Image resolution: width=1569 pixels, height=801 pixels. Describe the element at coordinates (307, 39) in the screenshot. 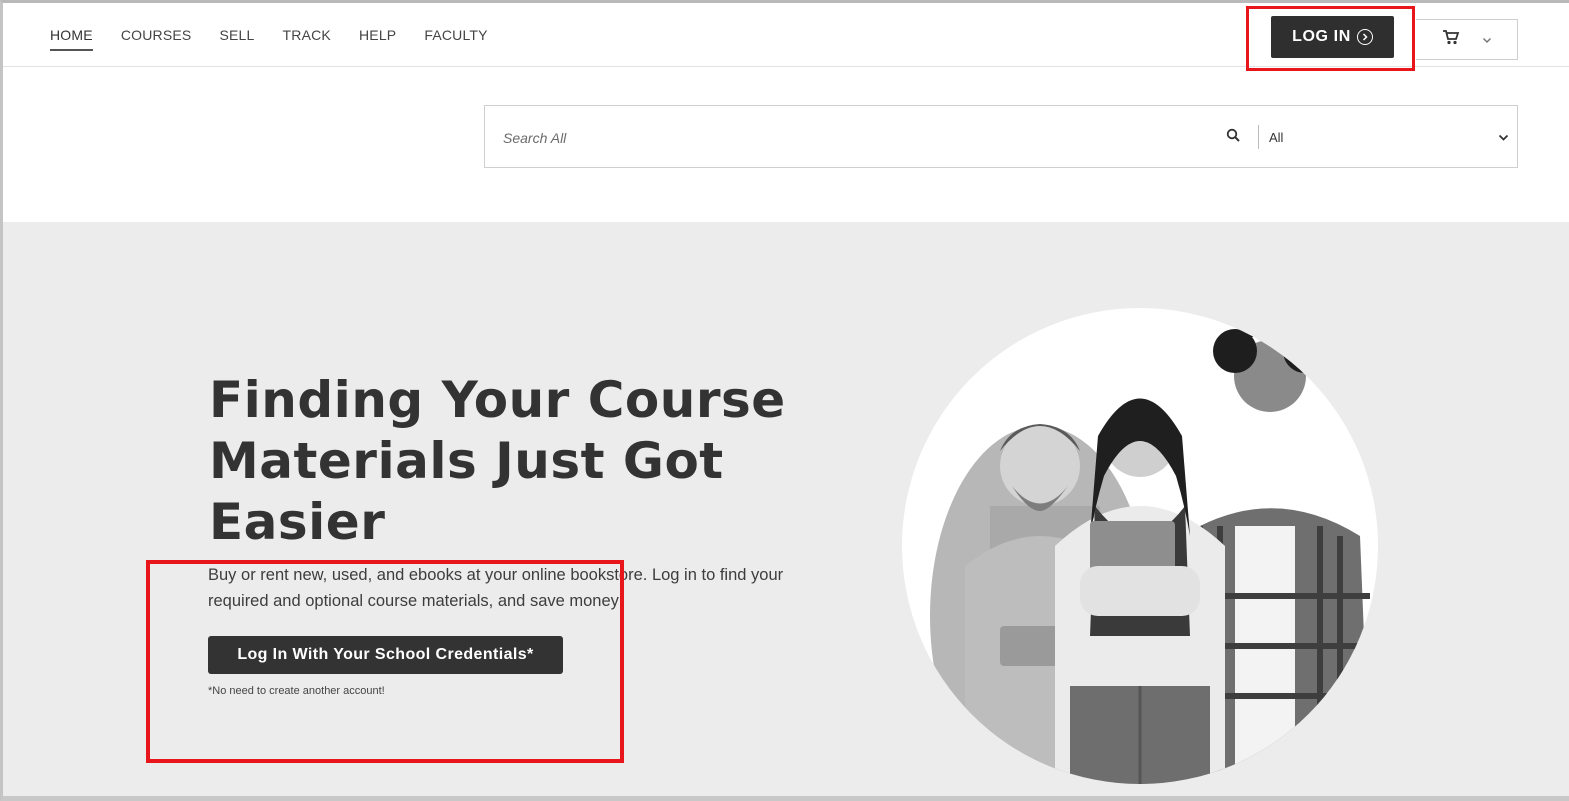

I see `nav-item-track: TRACK` at that location.